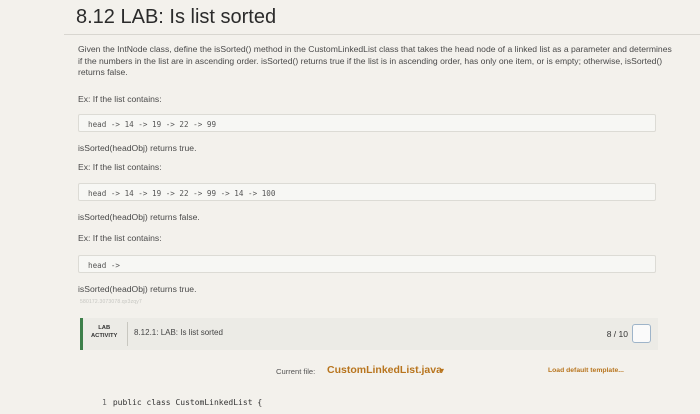  I want to click on activity-label-line1: LAB, so click(104, 328).